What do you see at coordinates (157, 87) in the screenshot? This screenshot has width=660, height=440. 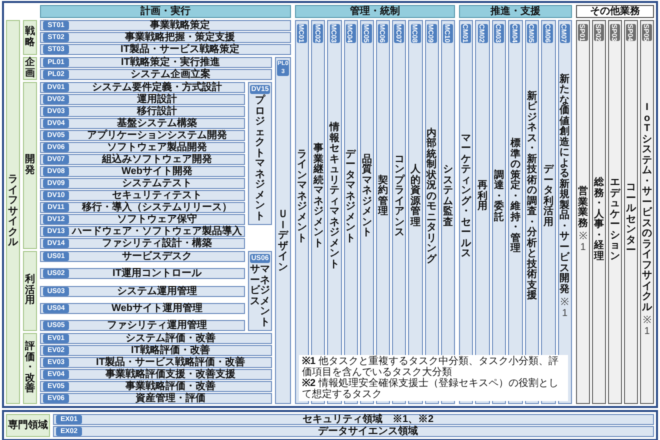 I see `task-name: システム要件定義・方式設計` at bounding box center [157, 87].